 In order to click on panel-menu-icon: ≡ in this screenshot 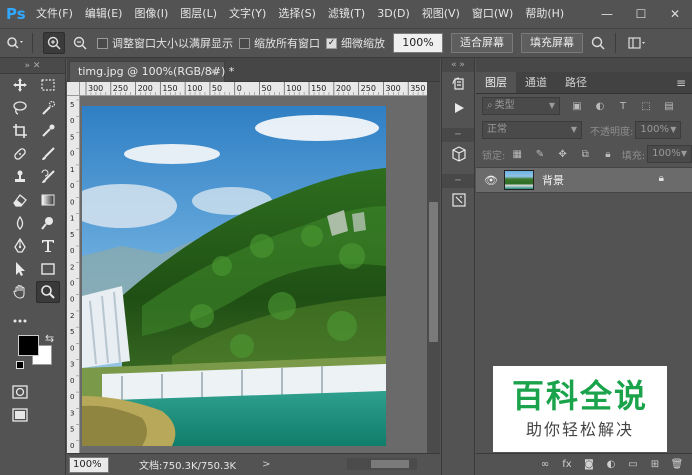, I will do `click(681, 83)`.